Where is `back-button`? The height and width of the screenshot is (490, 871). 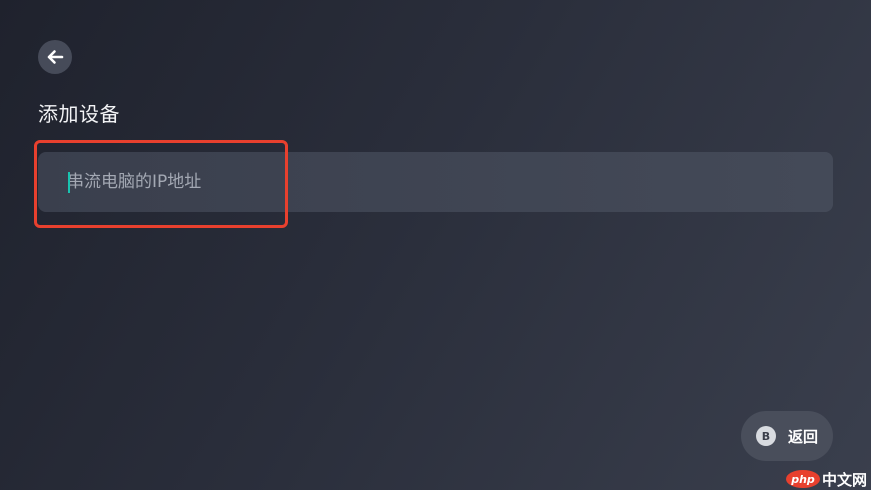 back-button is located at coordinates (55, 57).